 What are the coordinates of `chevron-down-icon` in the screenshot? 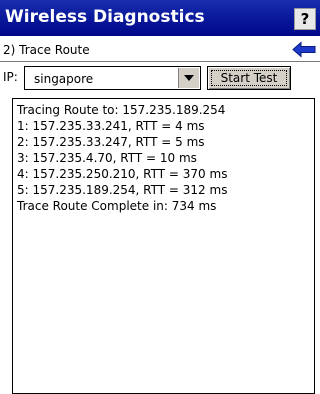 It's located at (189, 78).